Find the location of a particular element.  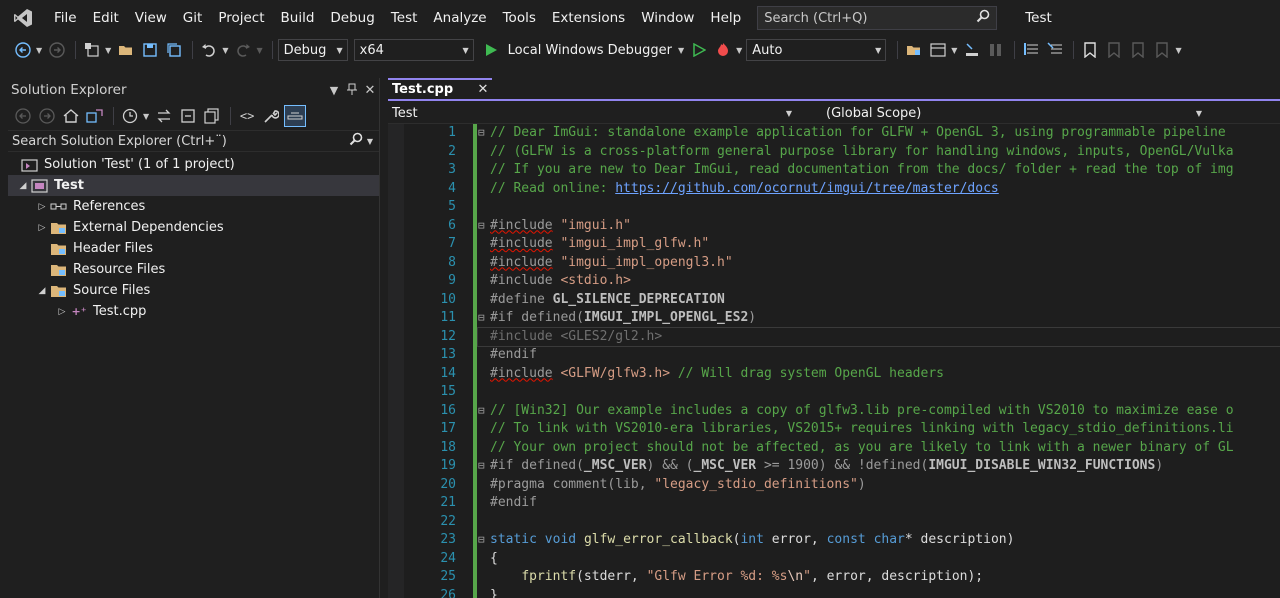

tree-project: ◢ Test is located at coordinates (193, 185).